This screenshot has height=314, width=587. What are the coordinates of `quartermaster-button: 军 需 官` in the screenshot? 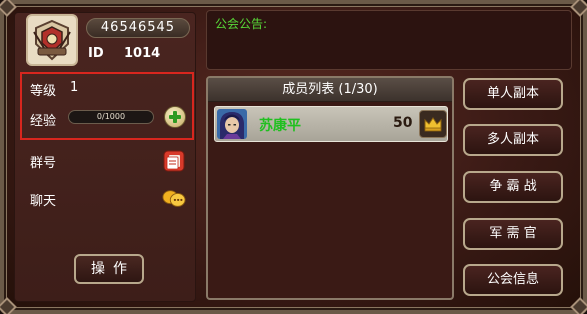 It's located at (513, 234).